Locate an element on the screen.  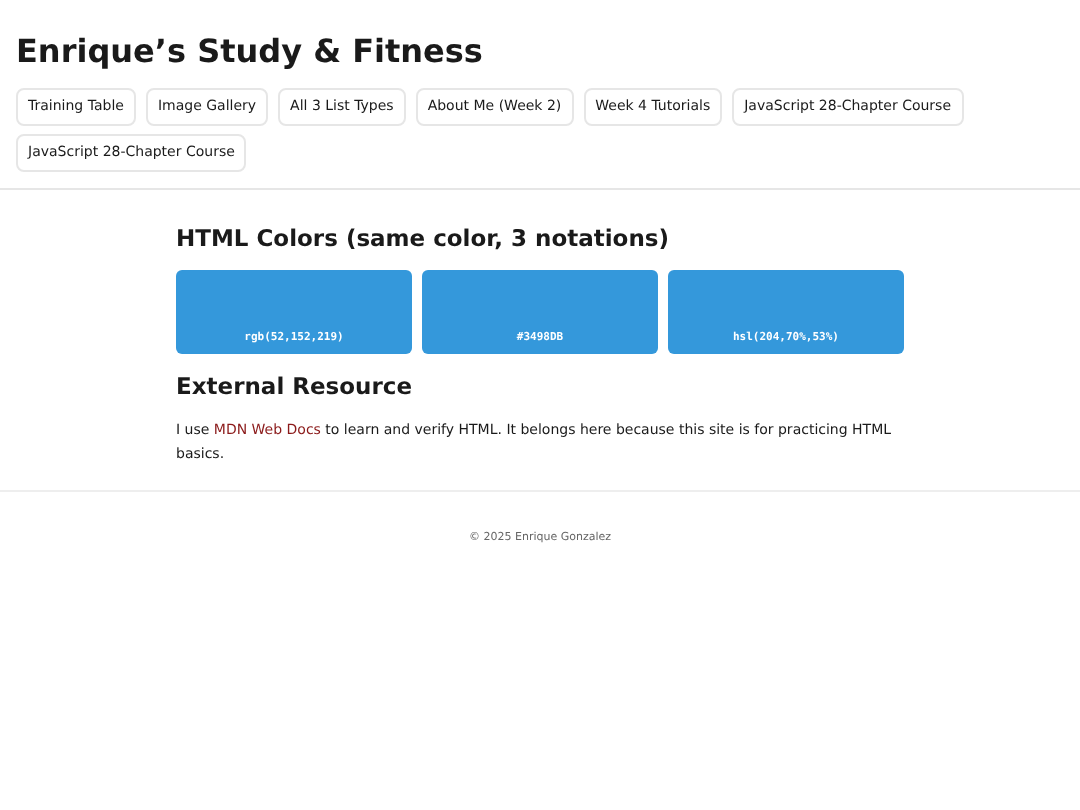
section-heading: HTML Colors (same color, 3 notations) is located at coordinates (423, 239).